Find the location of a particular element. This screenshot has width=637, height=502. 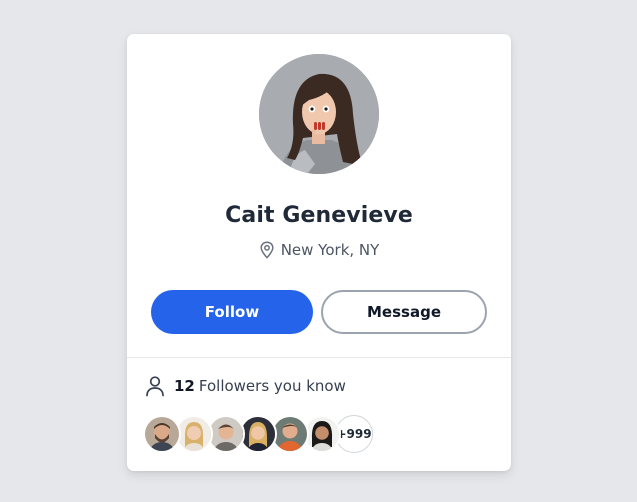

follow-button: Follow is located at coordinates (232, 312).